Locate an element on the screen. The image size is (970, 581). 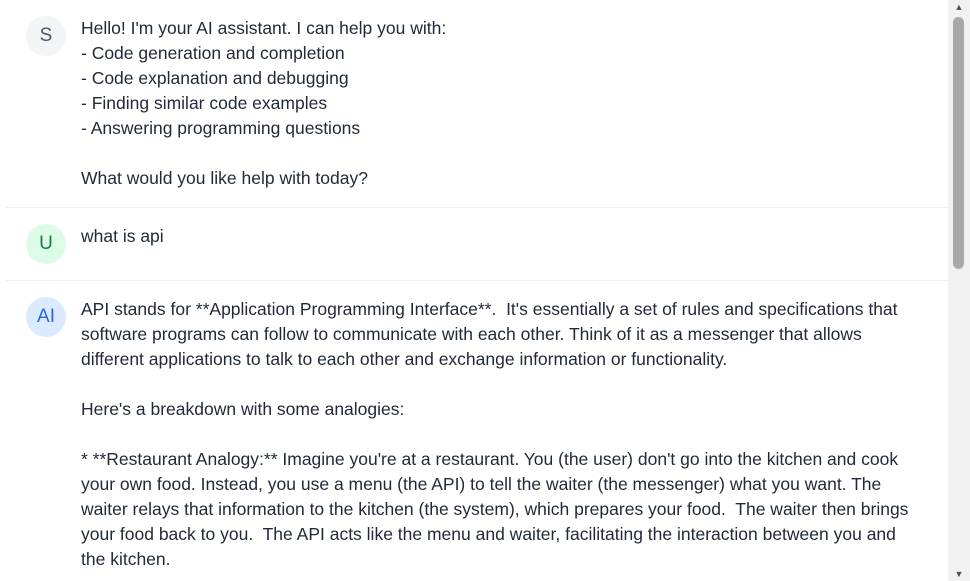
scroll-thumb is located at coordinates (958, 143).